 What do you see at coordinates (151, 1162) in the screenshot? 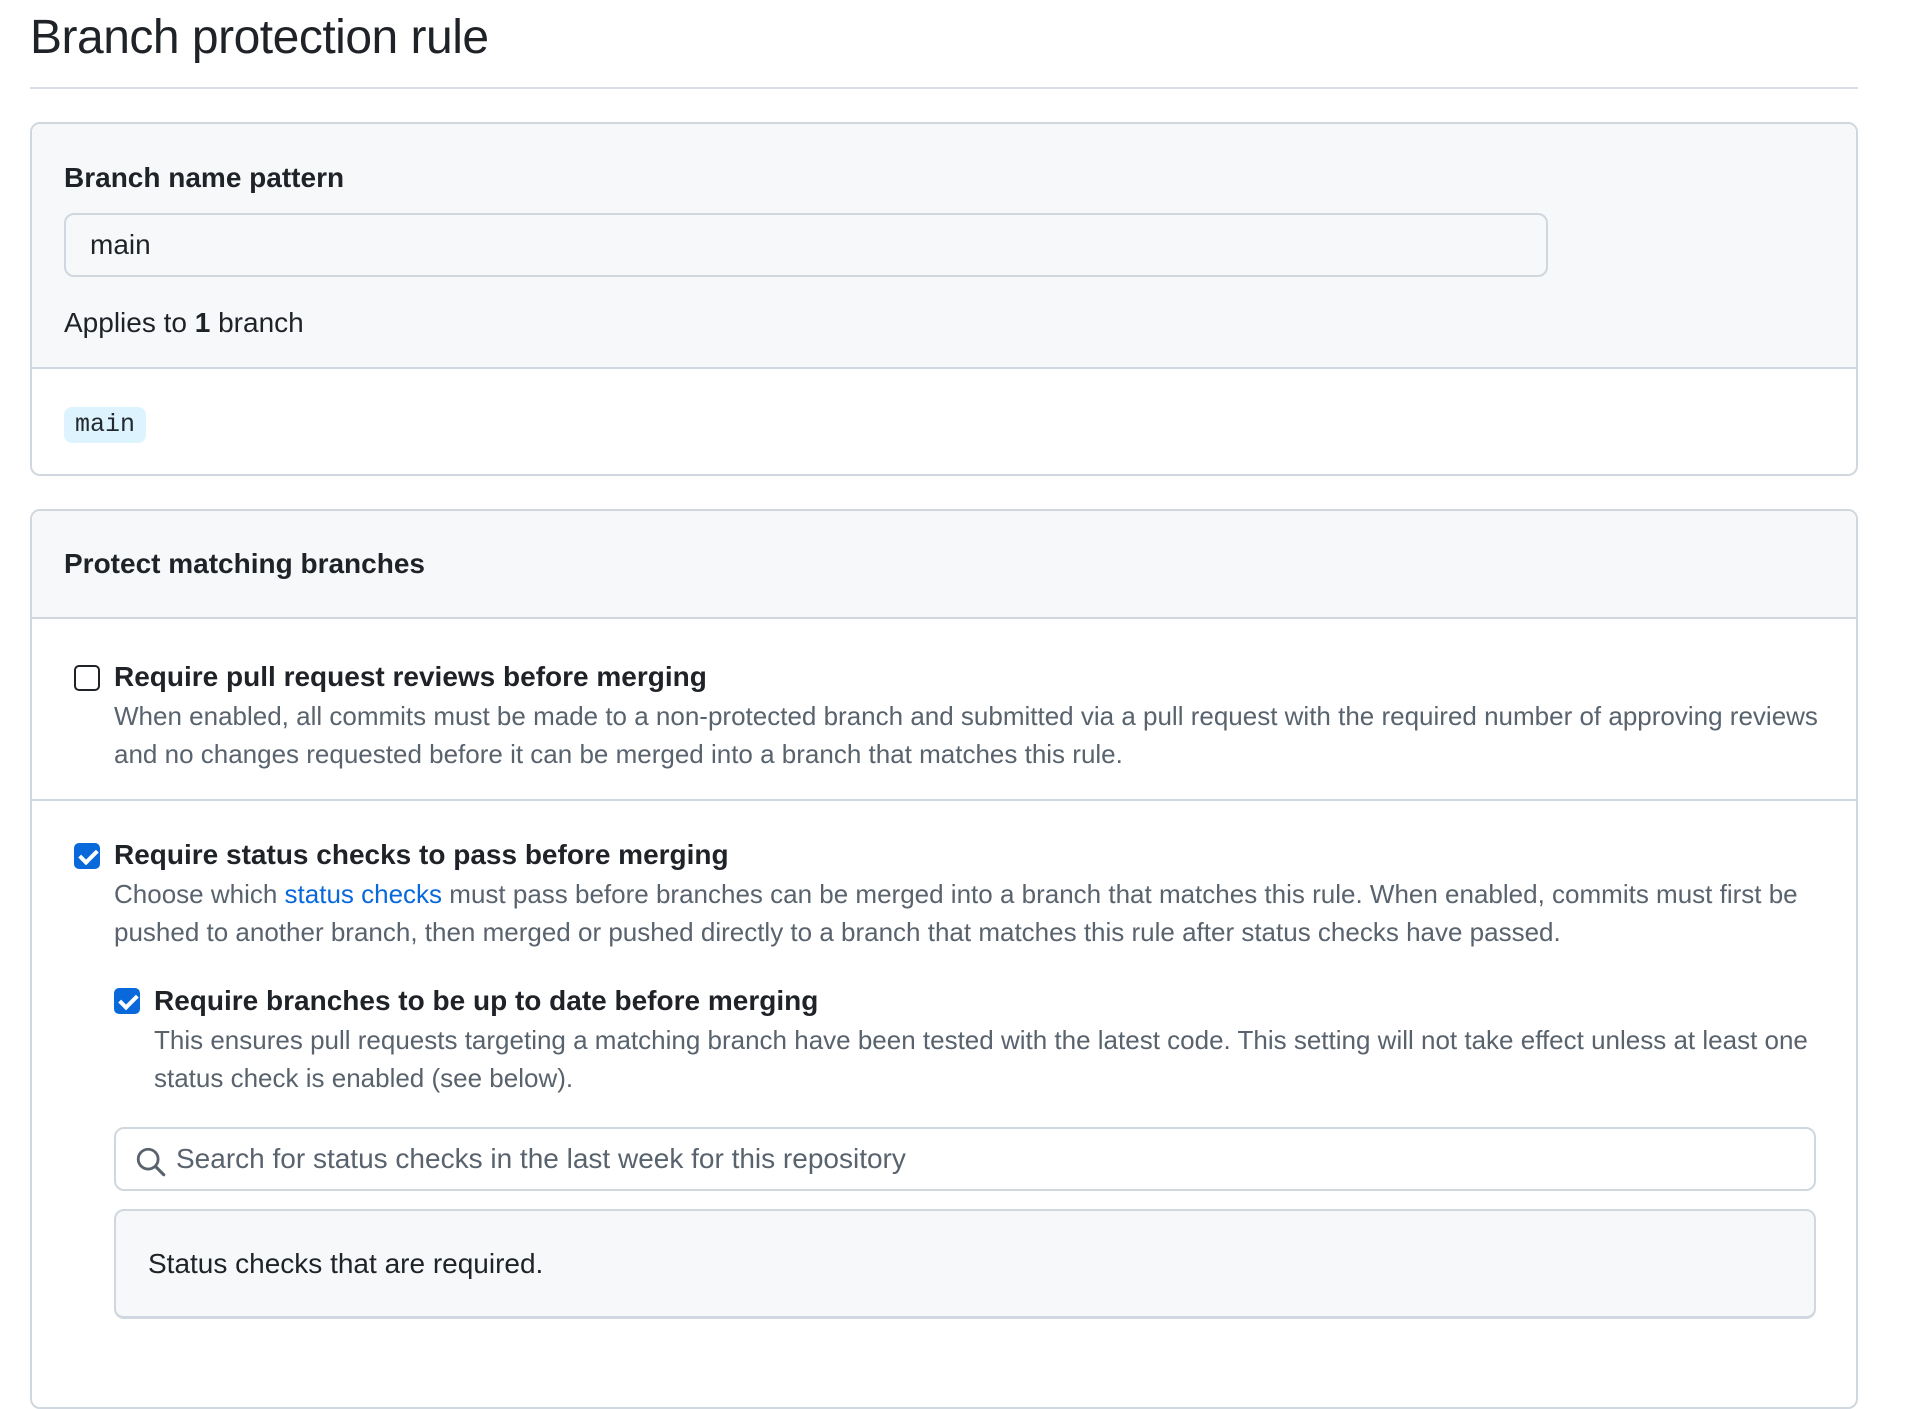
I see `search-icon` at bounding box center [151, 1162].